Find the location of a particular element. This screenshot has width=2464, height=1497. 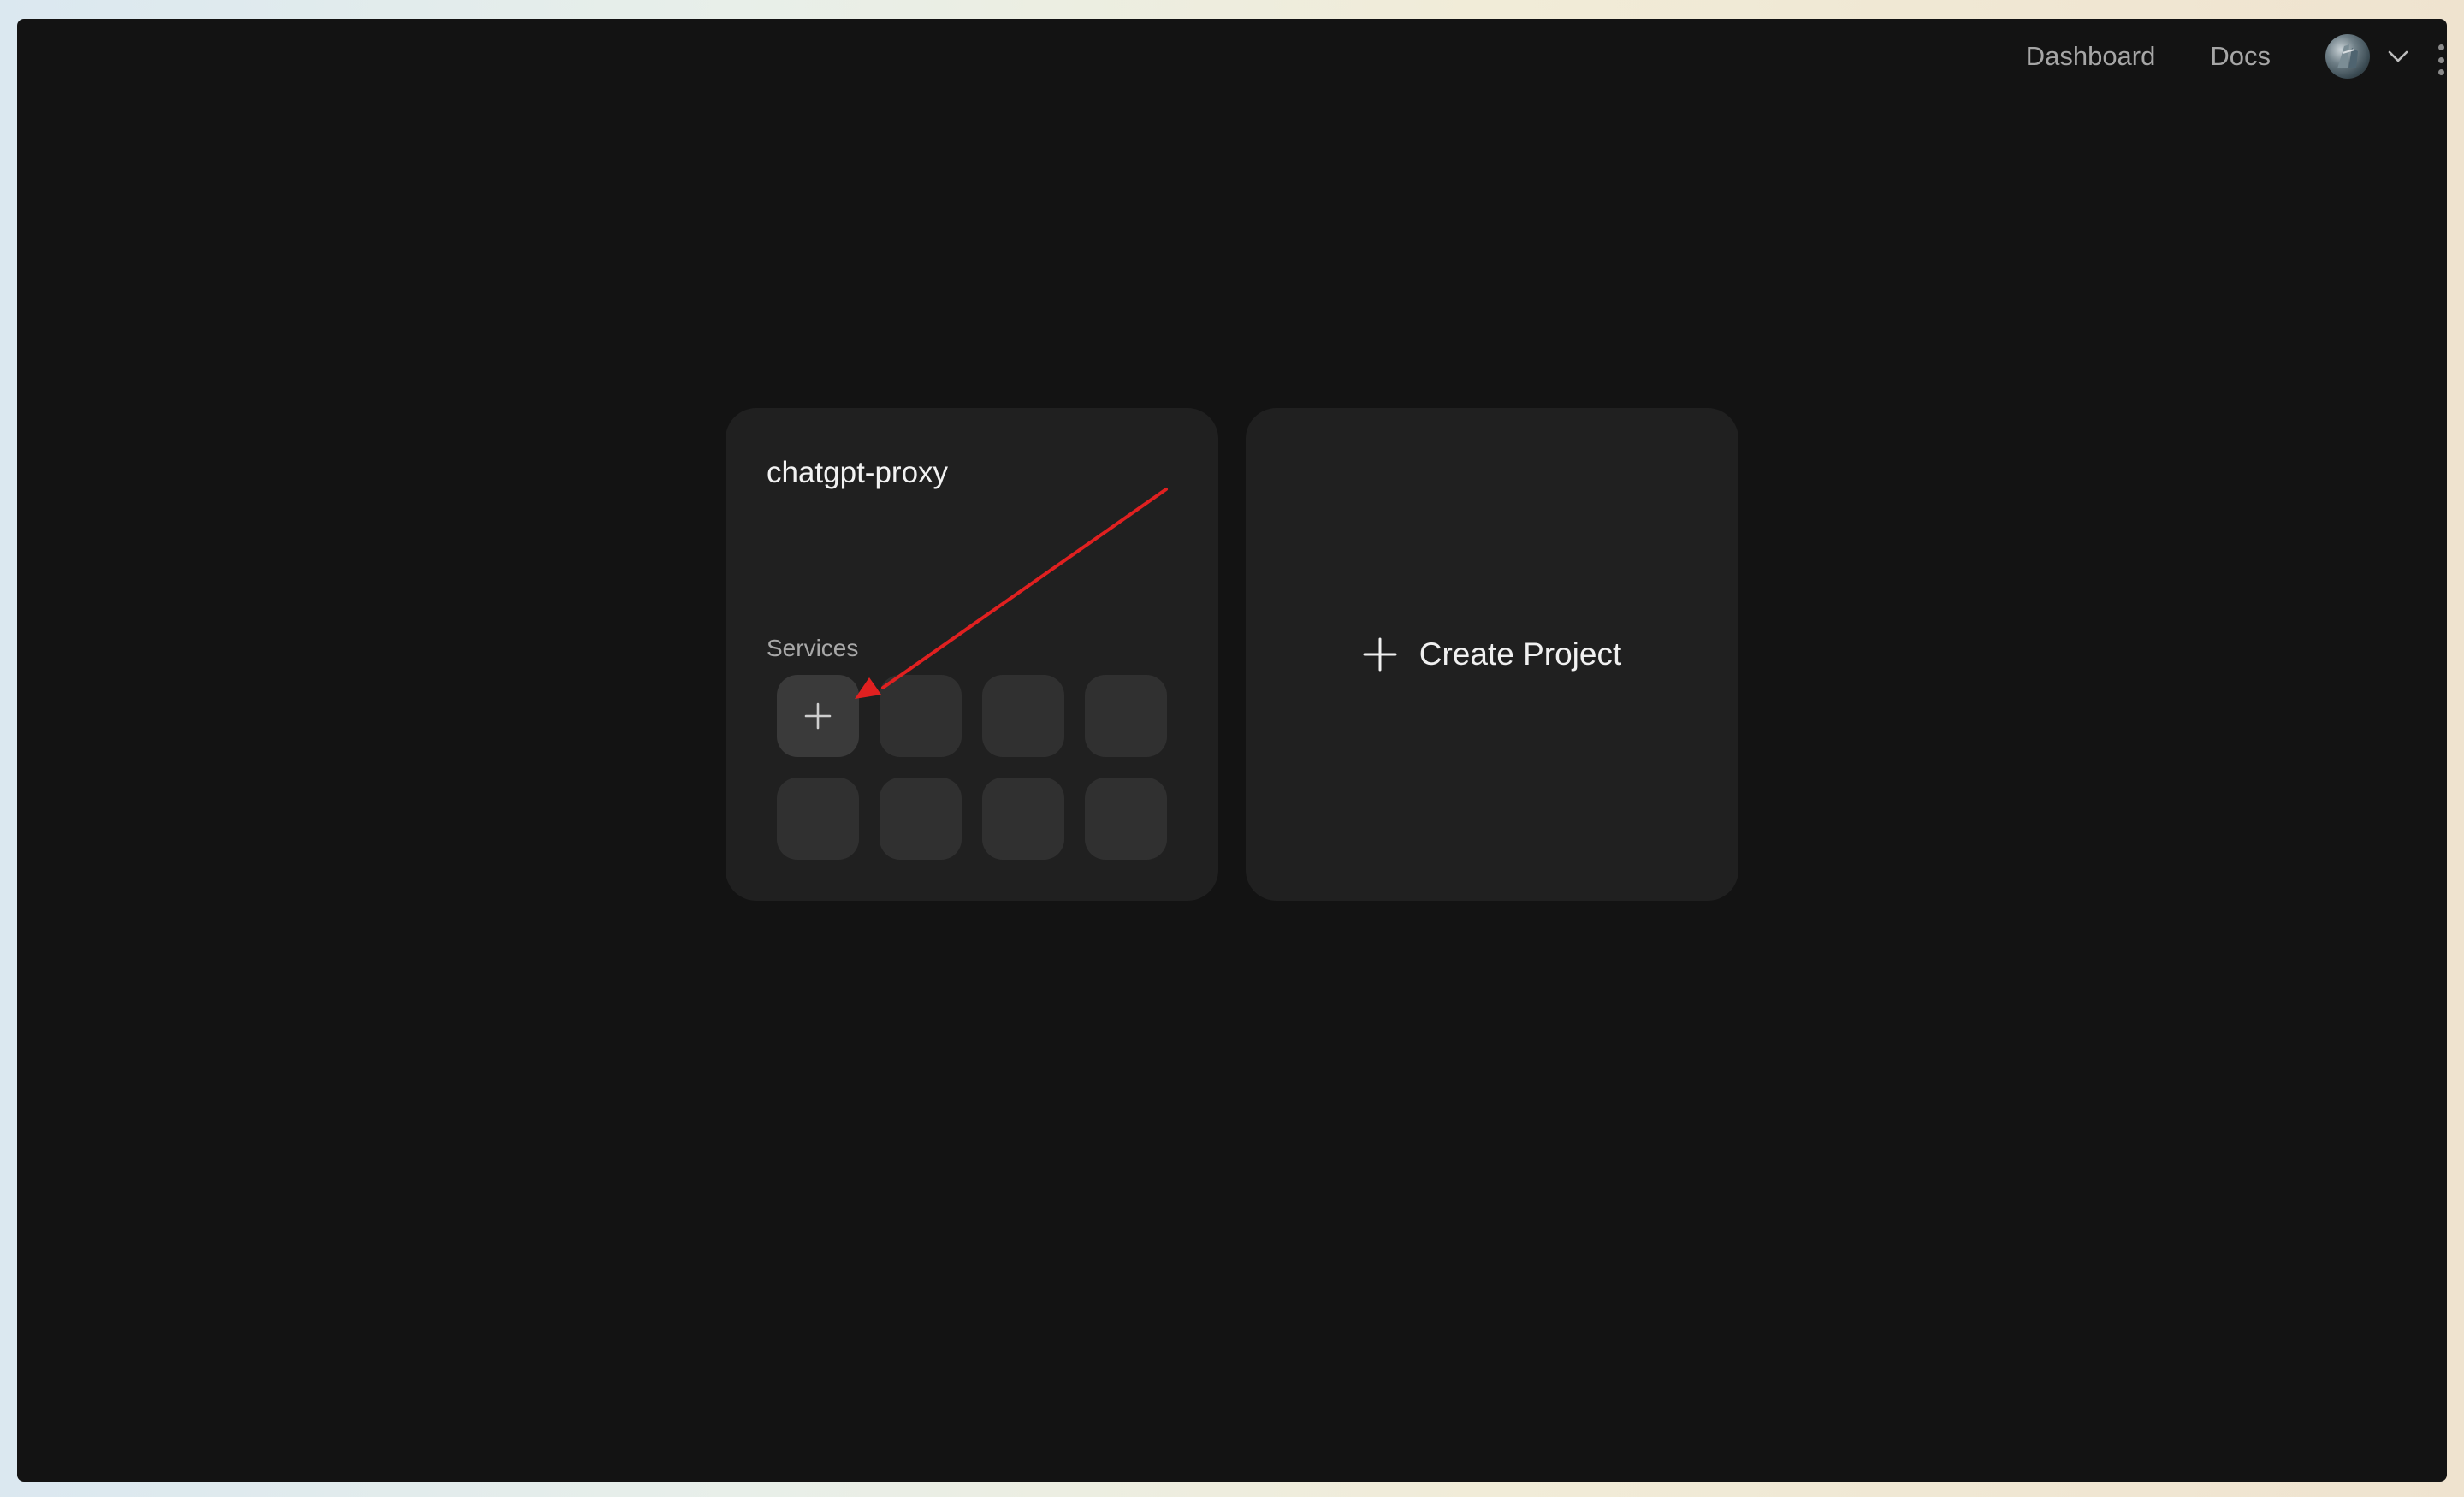

services-grid is located at coordinates (972, 767).